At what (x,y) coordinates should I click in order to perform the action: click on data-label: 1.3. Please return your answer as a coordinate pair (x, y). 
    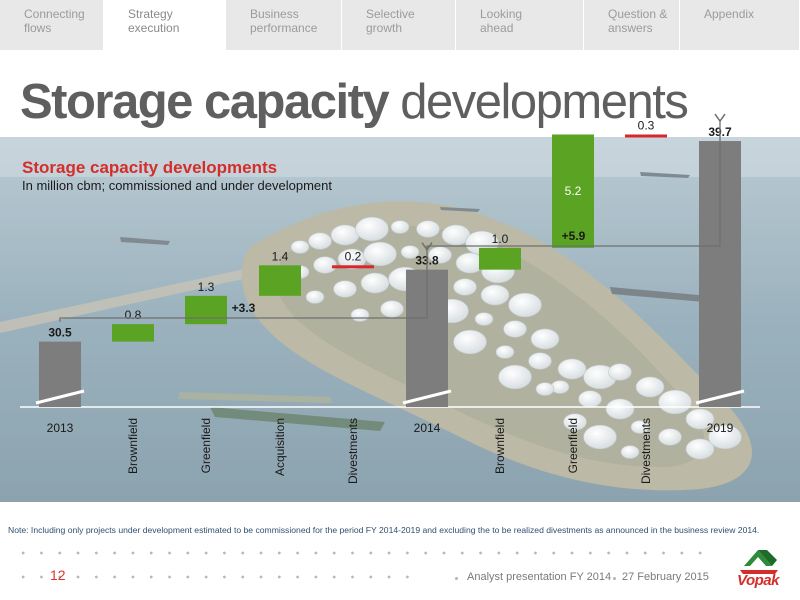
    Looking at the image, I should click on (206, 287).